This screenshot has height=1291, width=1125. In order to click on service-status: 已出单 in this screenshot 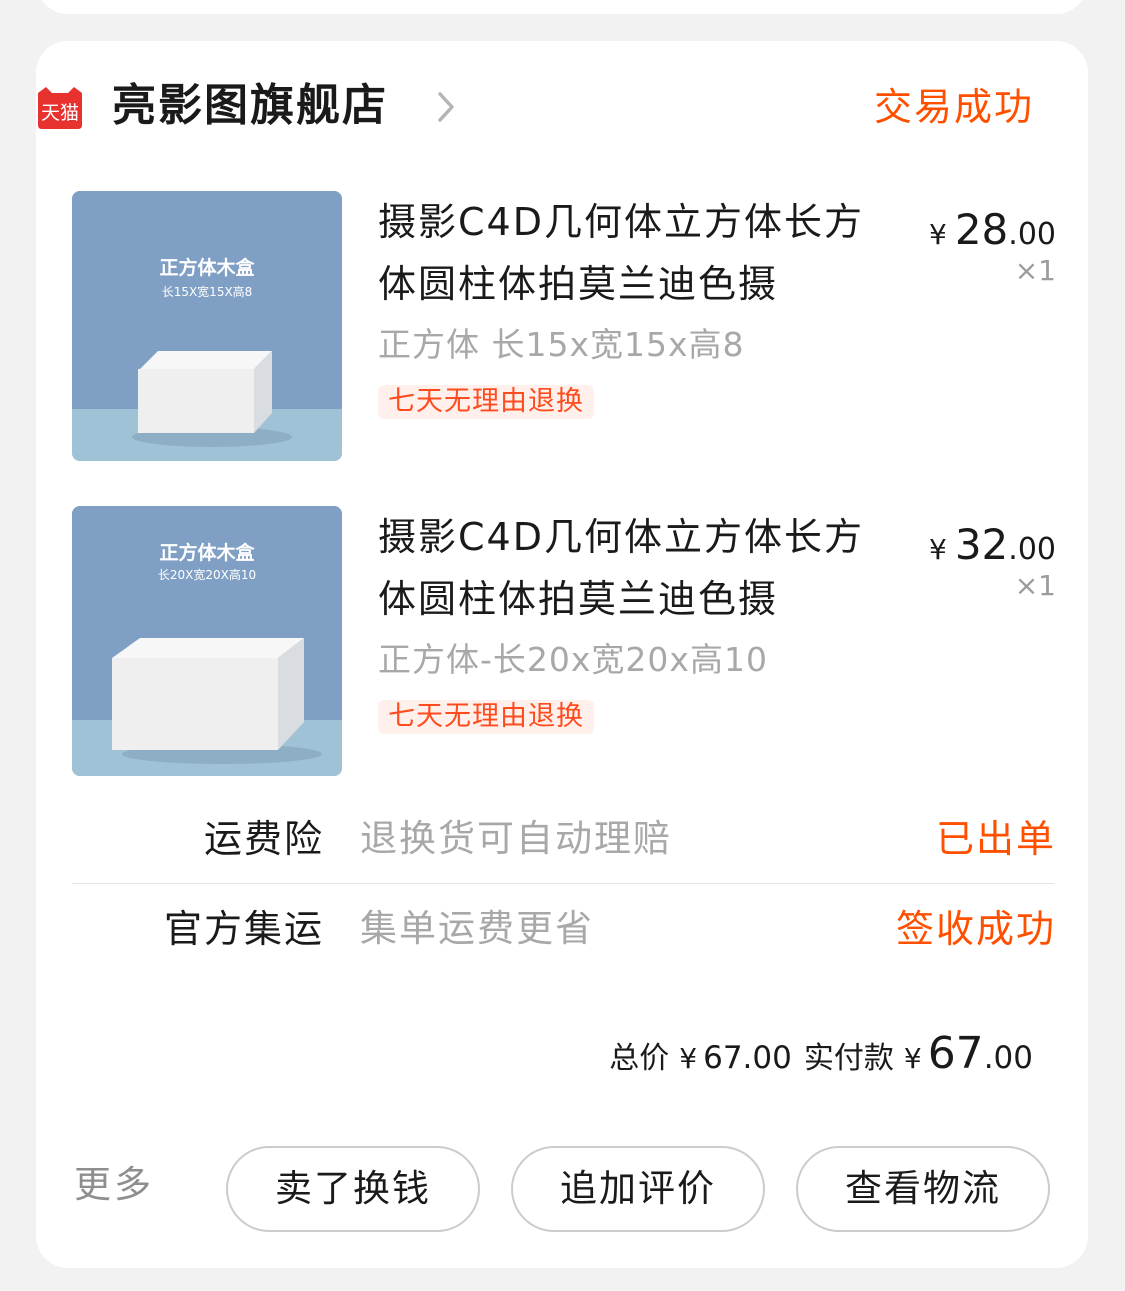, I will do `click(995, 839)`.